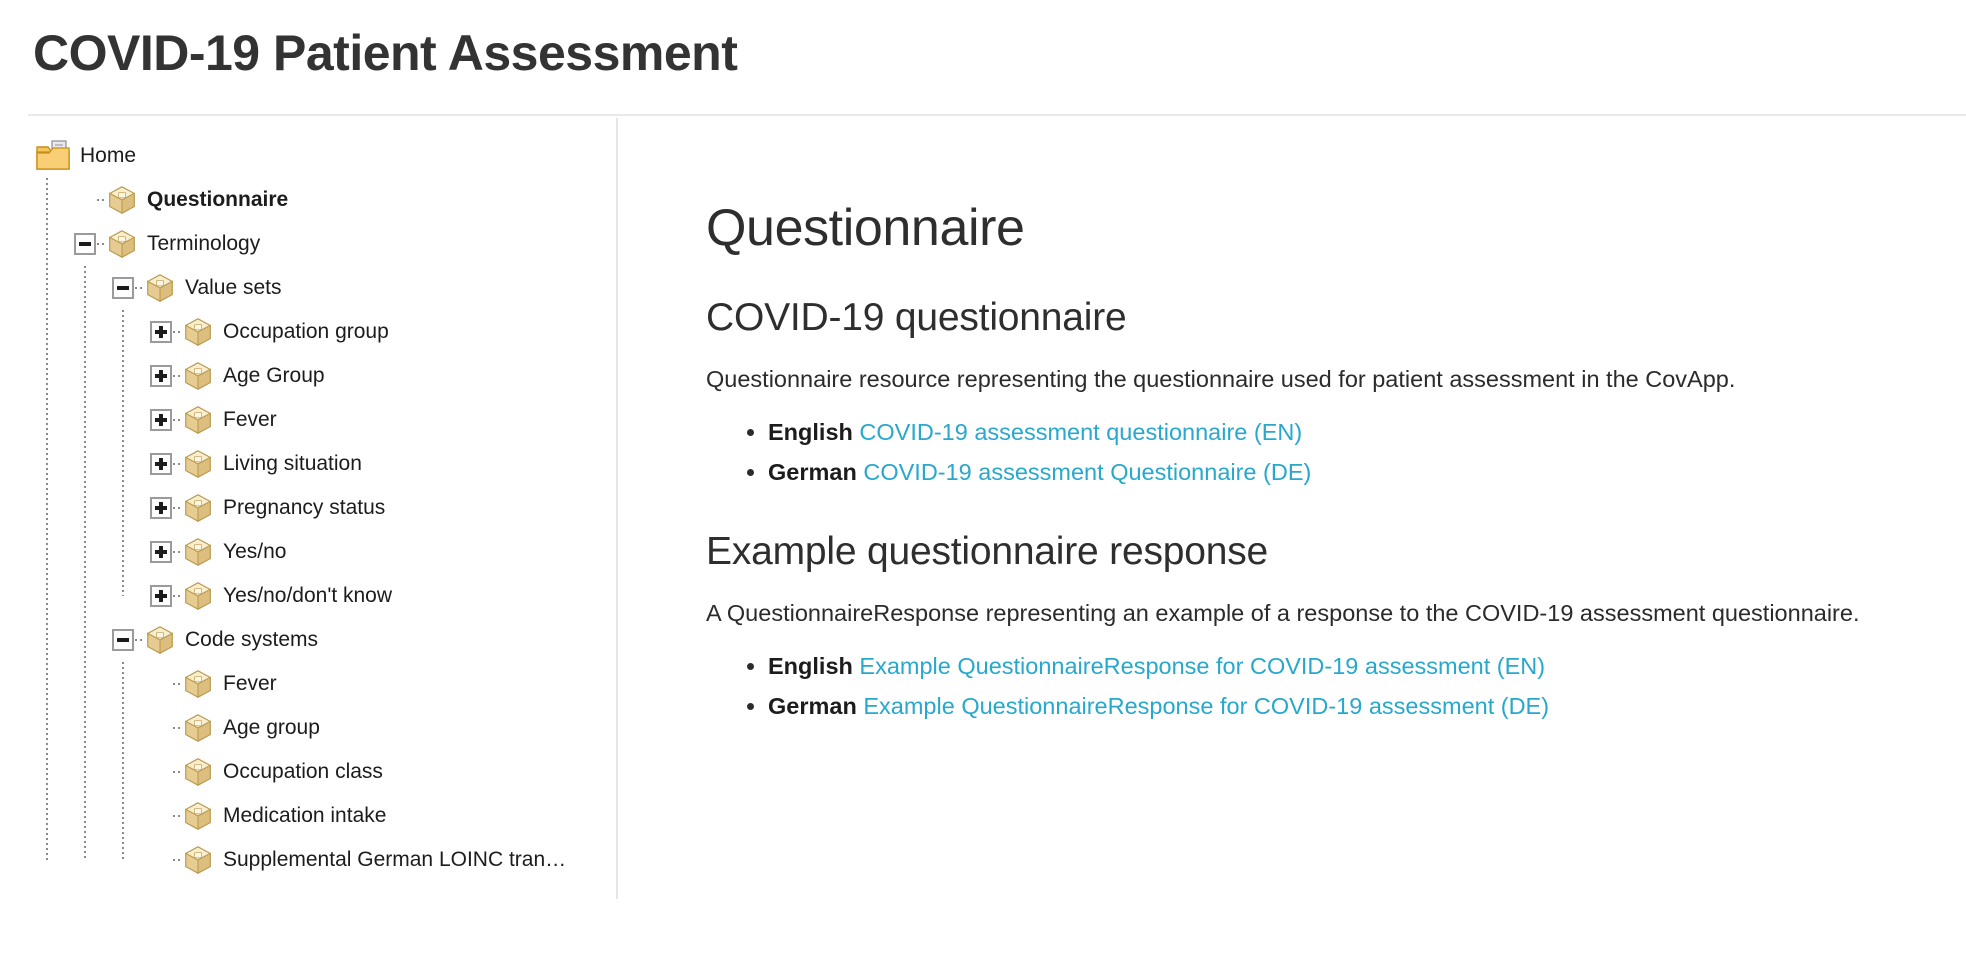 The height and width of the screenshot is (964, 1966). Describe the element at coordinates (810, 666) in the screenshot. I see `language-label: English` at that location.